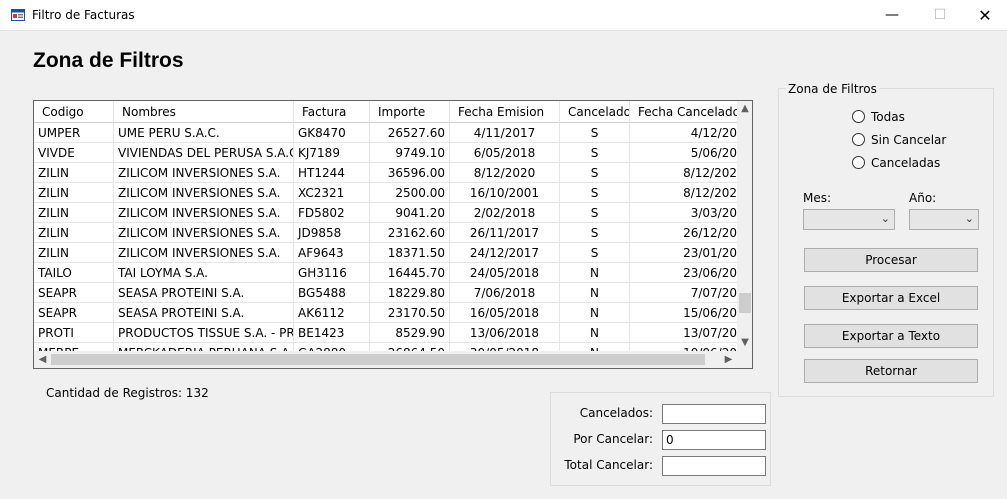 The image size is (1007, 499). Describe the element at coordinates (204, 112) in the screenshot. I see `column-header-nombres: Nombres` at that location.